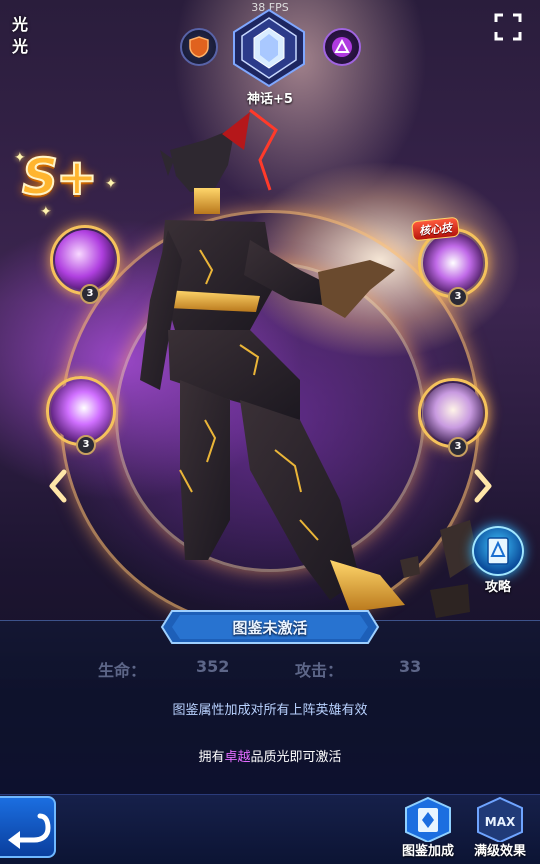  Describe the element at coordinates (269, 48) in the screenshot. I see `rank-emblem-icon` at that location.